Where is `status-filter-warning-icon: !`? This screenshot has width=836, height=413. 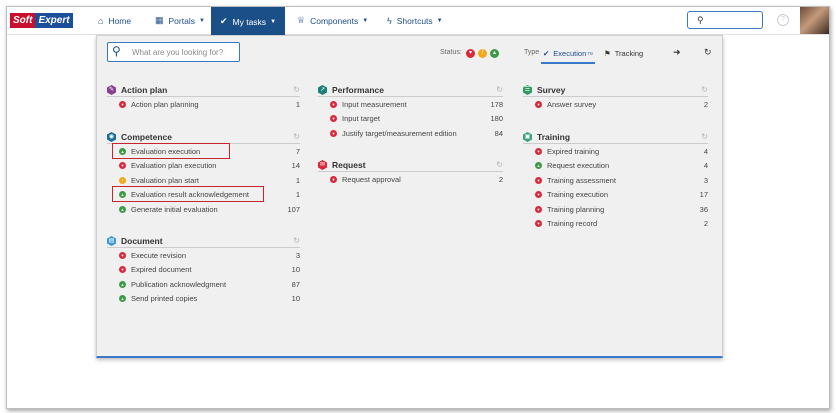
status-filter-warning-icon: ! is located at coordinates (482, 53).